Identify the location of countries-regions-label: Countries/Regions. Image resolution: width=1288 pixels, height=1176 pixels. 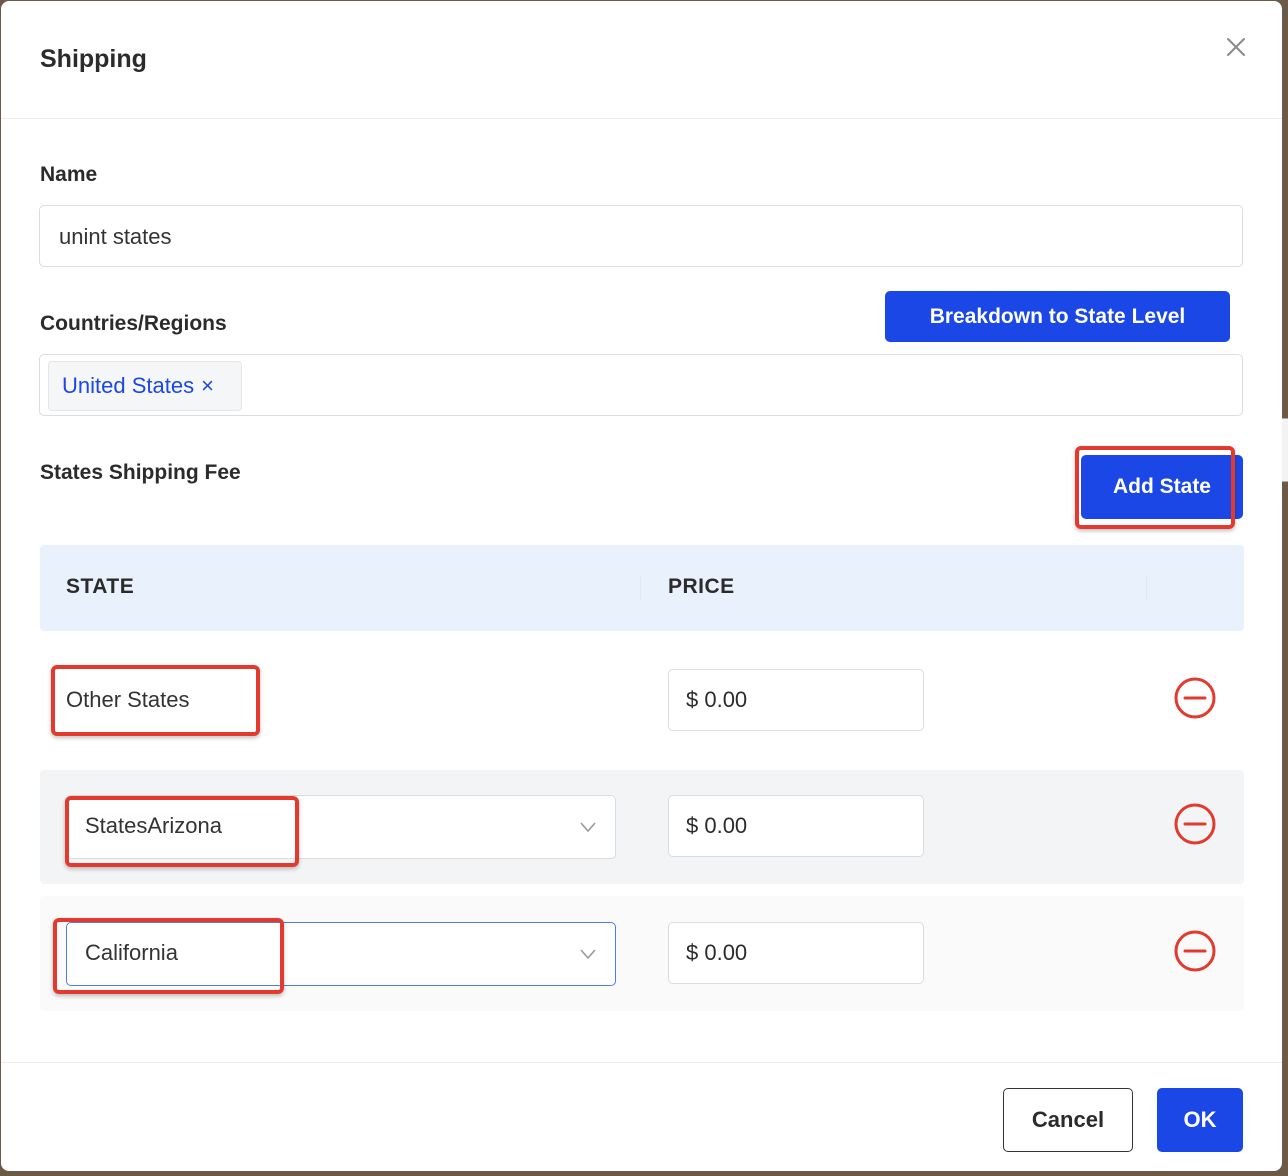
(133, 323).